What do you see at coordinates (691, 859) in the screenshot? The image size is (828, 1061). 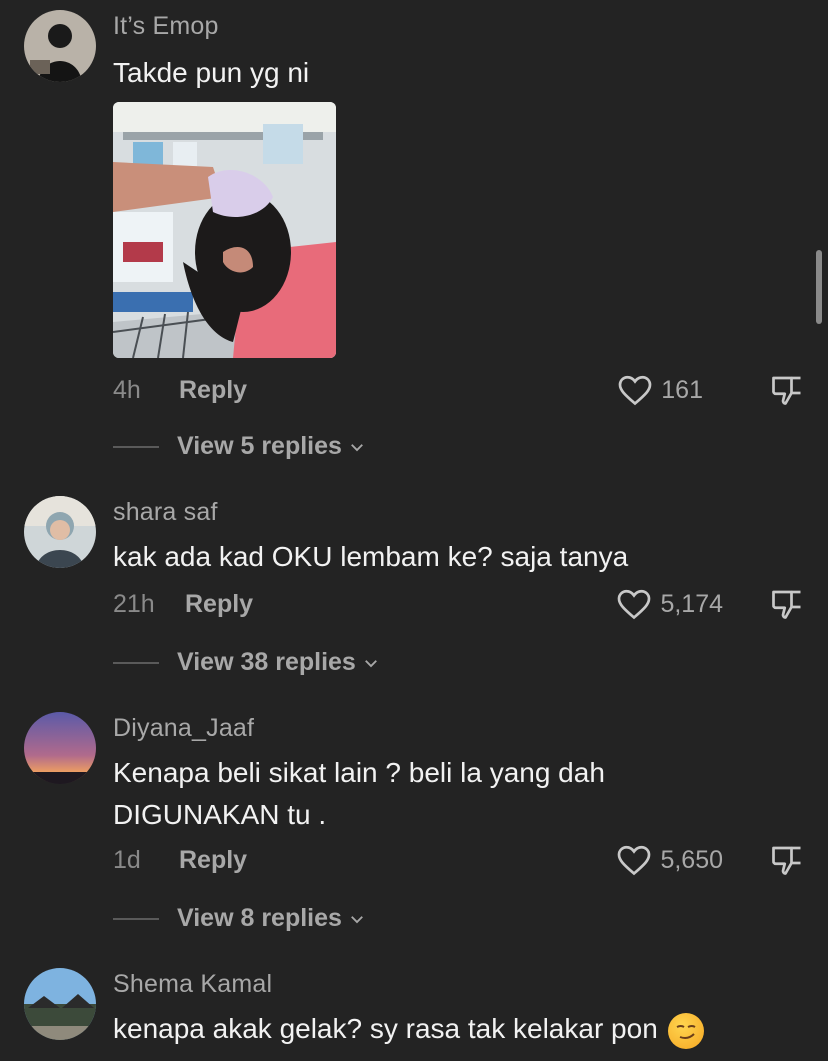 I see `like-count: 5,650` at bounding box center [691, 859].